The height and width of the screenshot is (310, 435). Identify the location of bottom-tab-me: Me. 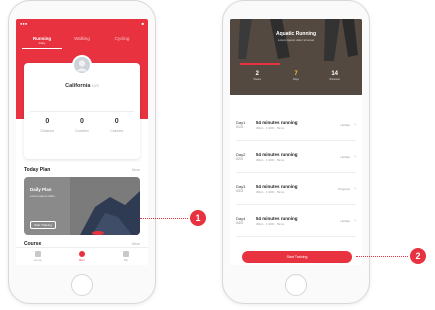
(126, 256).